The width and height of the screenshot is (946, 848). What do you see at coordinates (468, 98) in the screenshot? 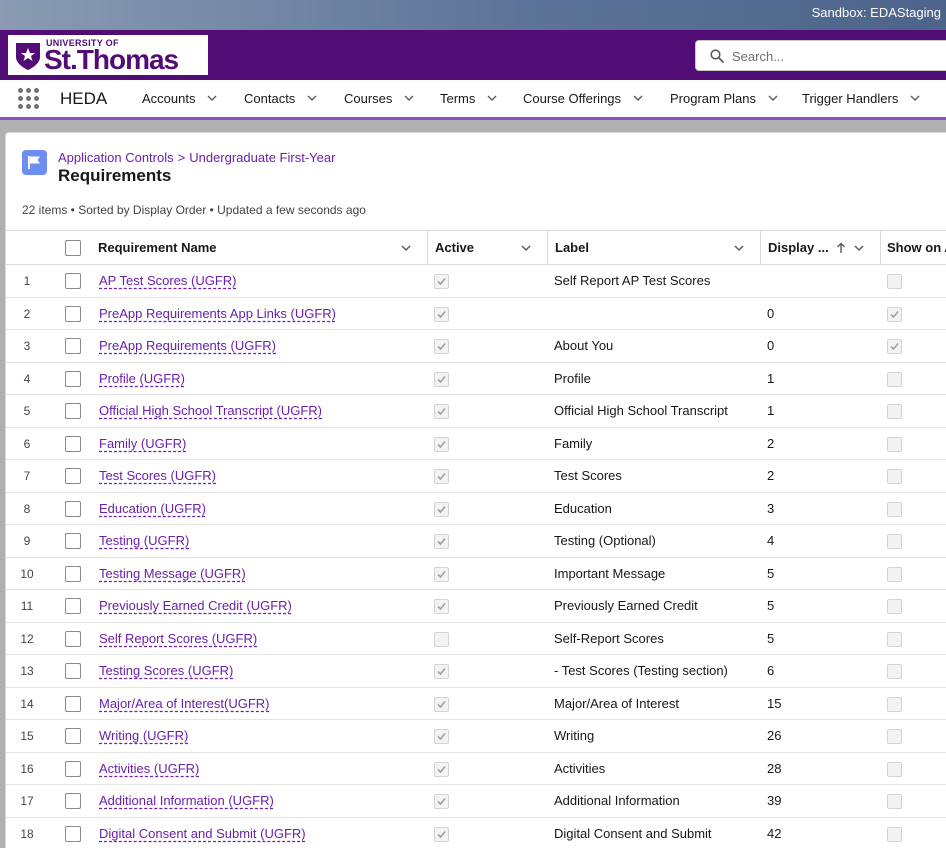
I see `nav-item-terms: Terms` at bounding box center [468, 98].